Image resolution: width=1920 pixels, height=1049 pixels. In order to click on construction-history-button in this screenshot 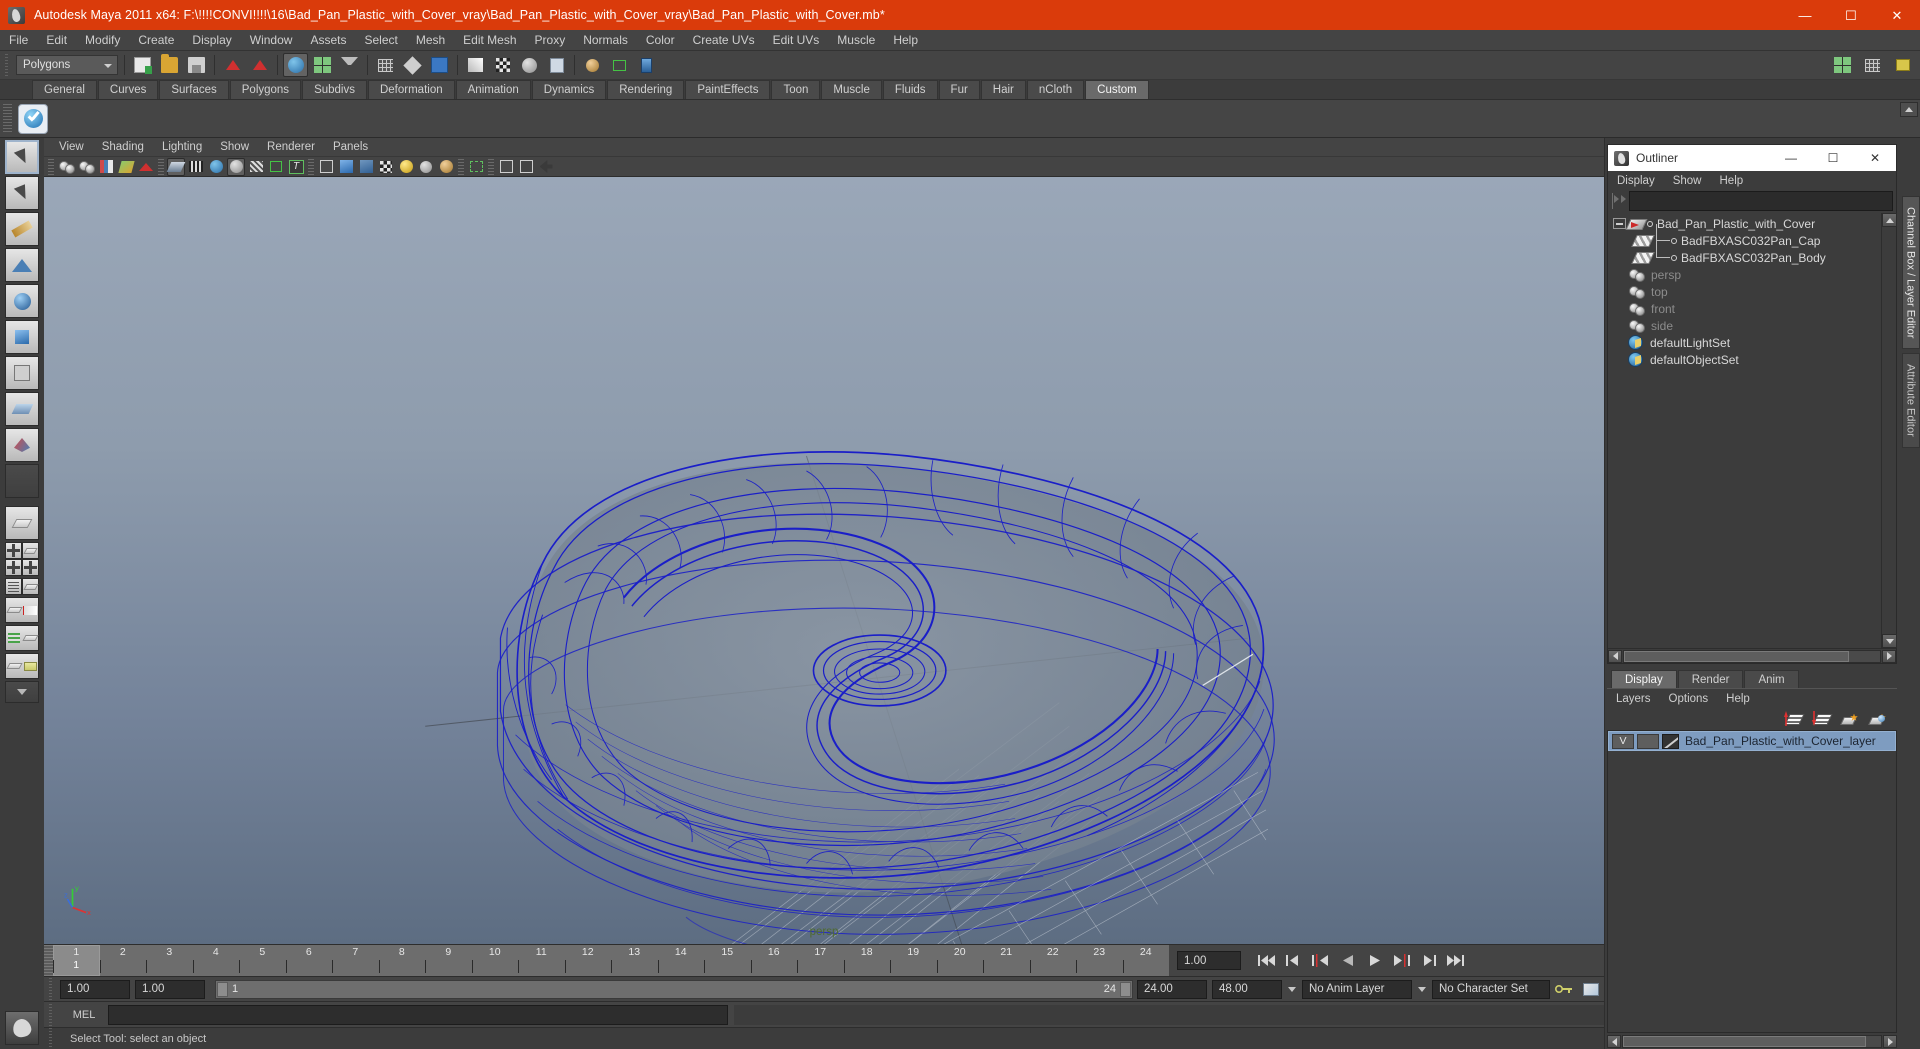, I will do `click(475, 65)`.